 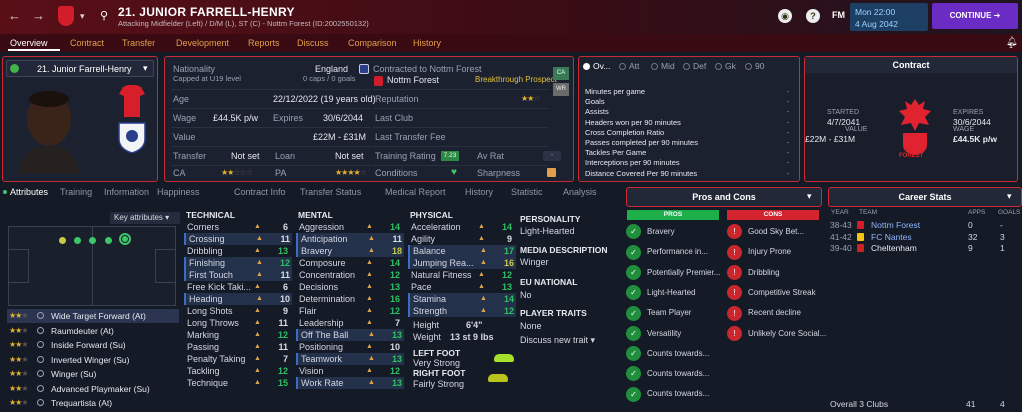 I want to click on attribute-row: Flair ▲ 12, so click(x=350, y=311).